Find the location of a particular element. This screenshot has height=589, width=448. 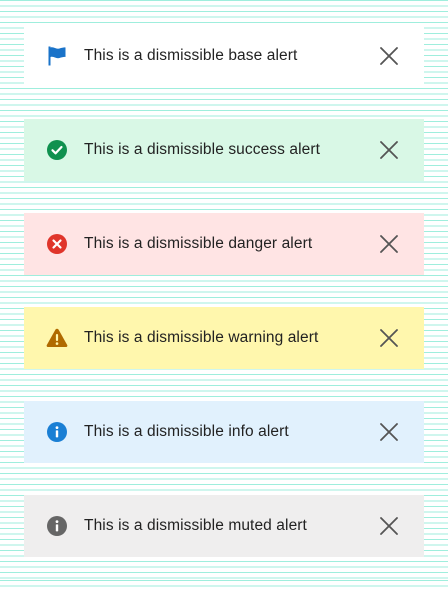

alert-message: This is a dismissible warning alert is located at coordinates (201, 337).